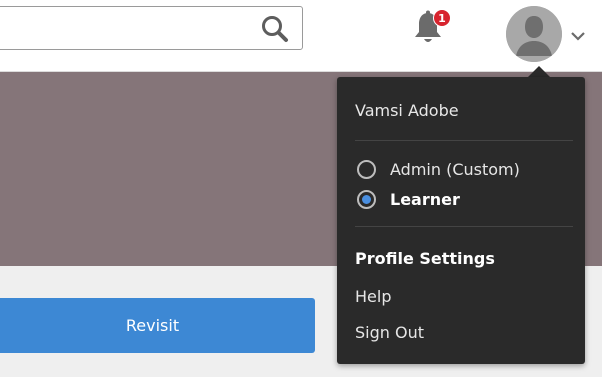 Image resolution: width=602 pixels, height=377 pixels. I want to click on sign-out-link: Sign Out, so click(389, 332).